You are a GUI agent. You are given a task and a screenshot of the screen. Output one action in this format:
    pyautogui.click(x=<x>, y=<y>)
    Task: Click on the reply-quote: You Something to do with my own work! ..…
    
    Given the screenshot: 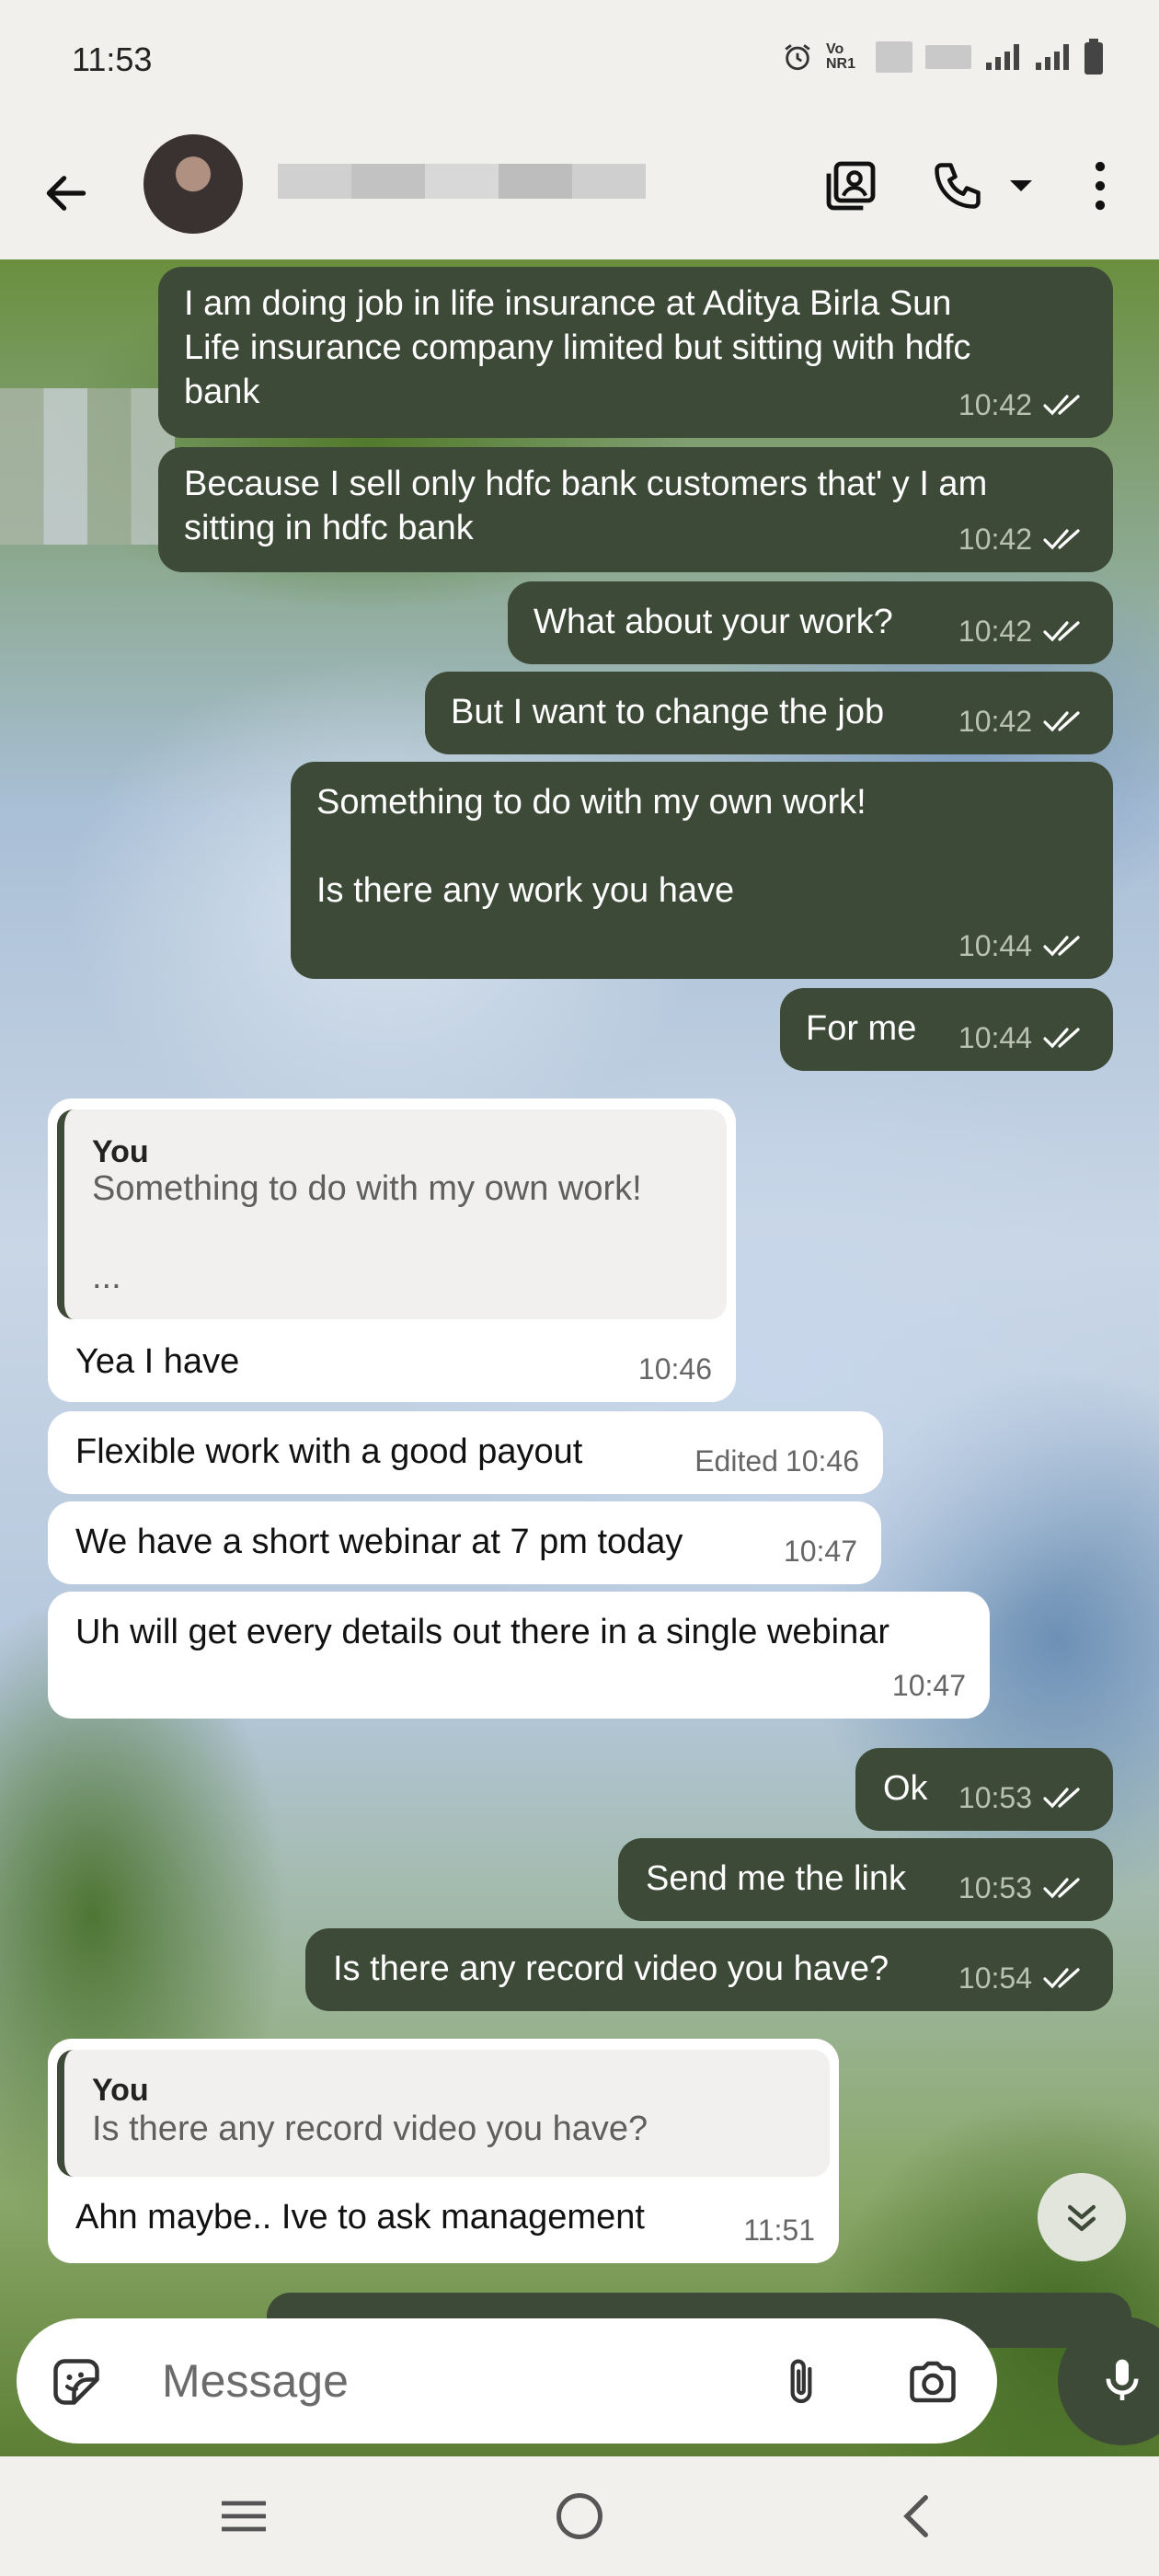 What is the action you would take?
    pyautogui.click(x=392, y=1214)
    